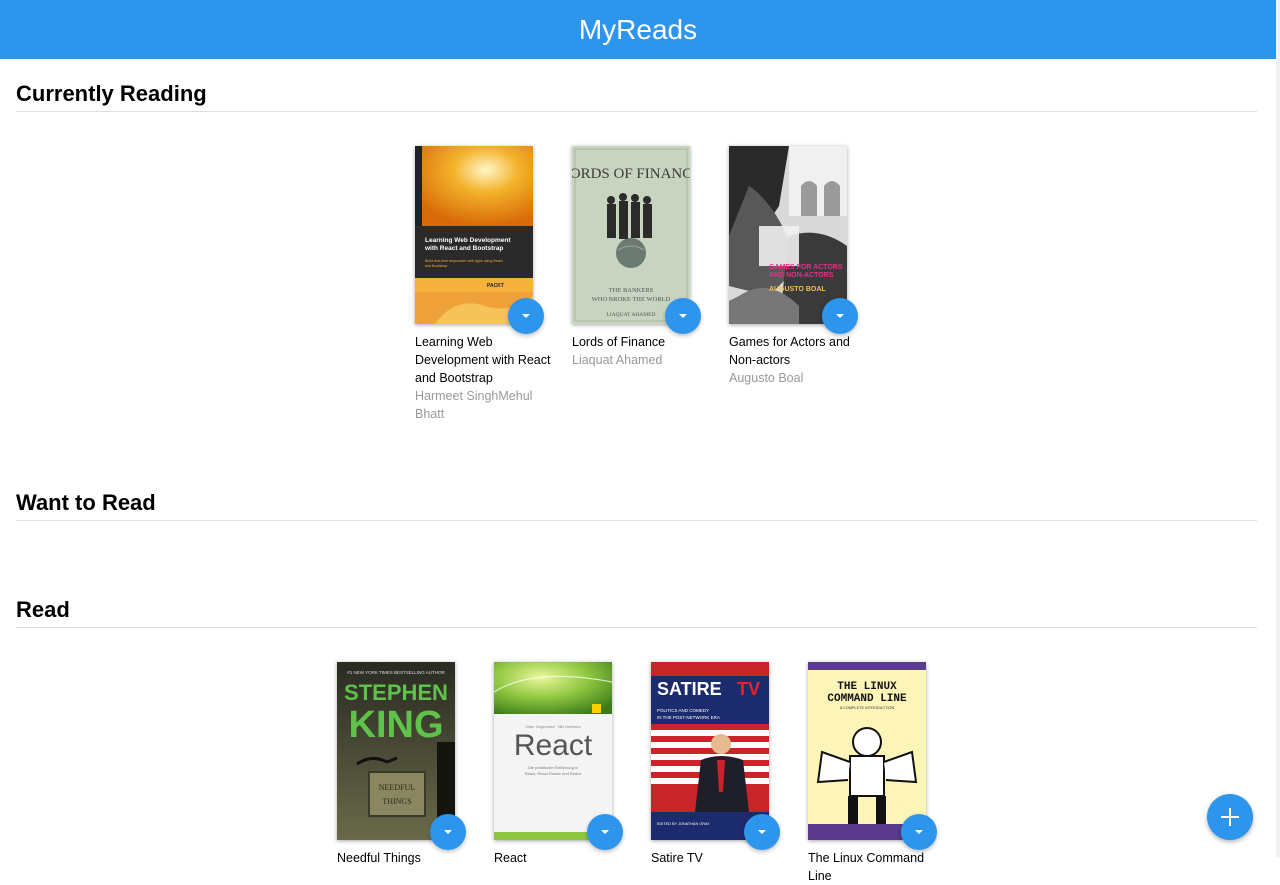 The height and width of the screenshot is (885, 1280). I want to click on shelf-title-currently-reading: Currently Reading, so click(636, 96).